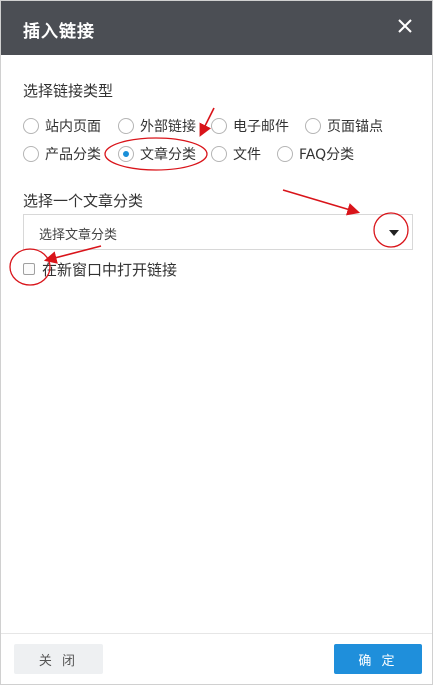  I want to click on radio-label: 产品分类, so click(73, 155).